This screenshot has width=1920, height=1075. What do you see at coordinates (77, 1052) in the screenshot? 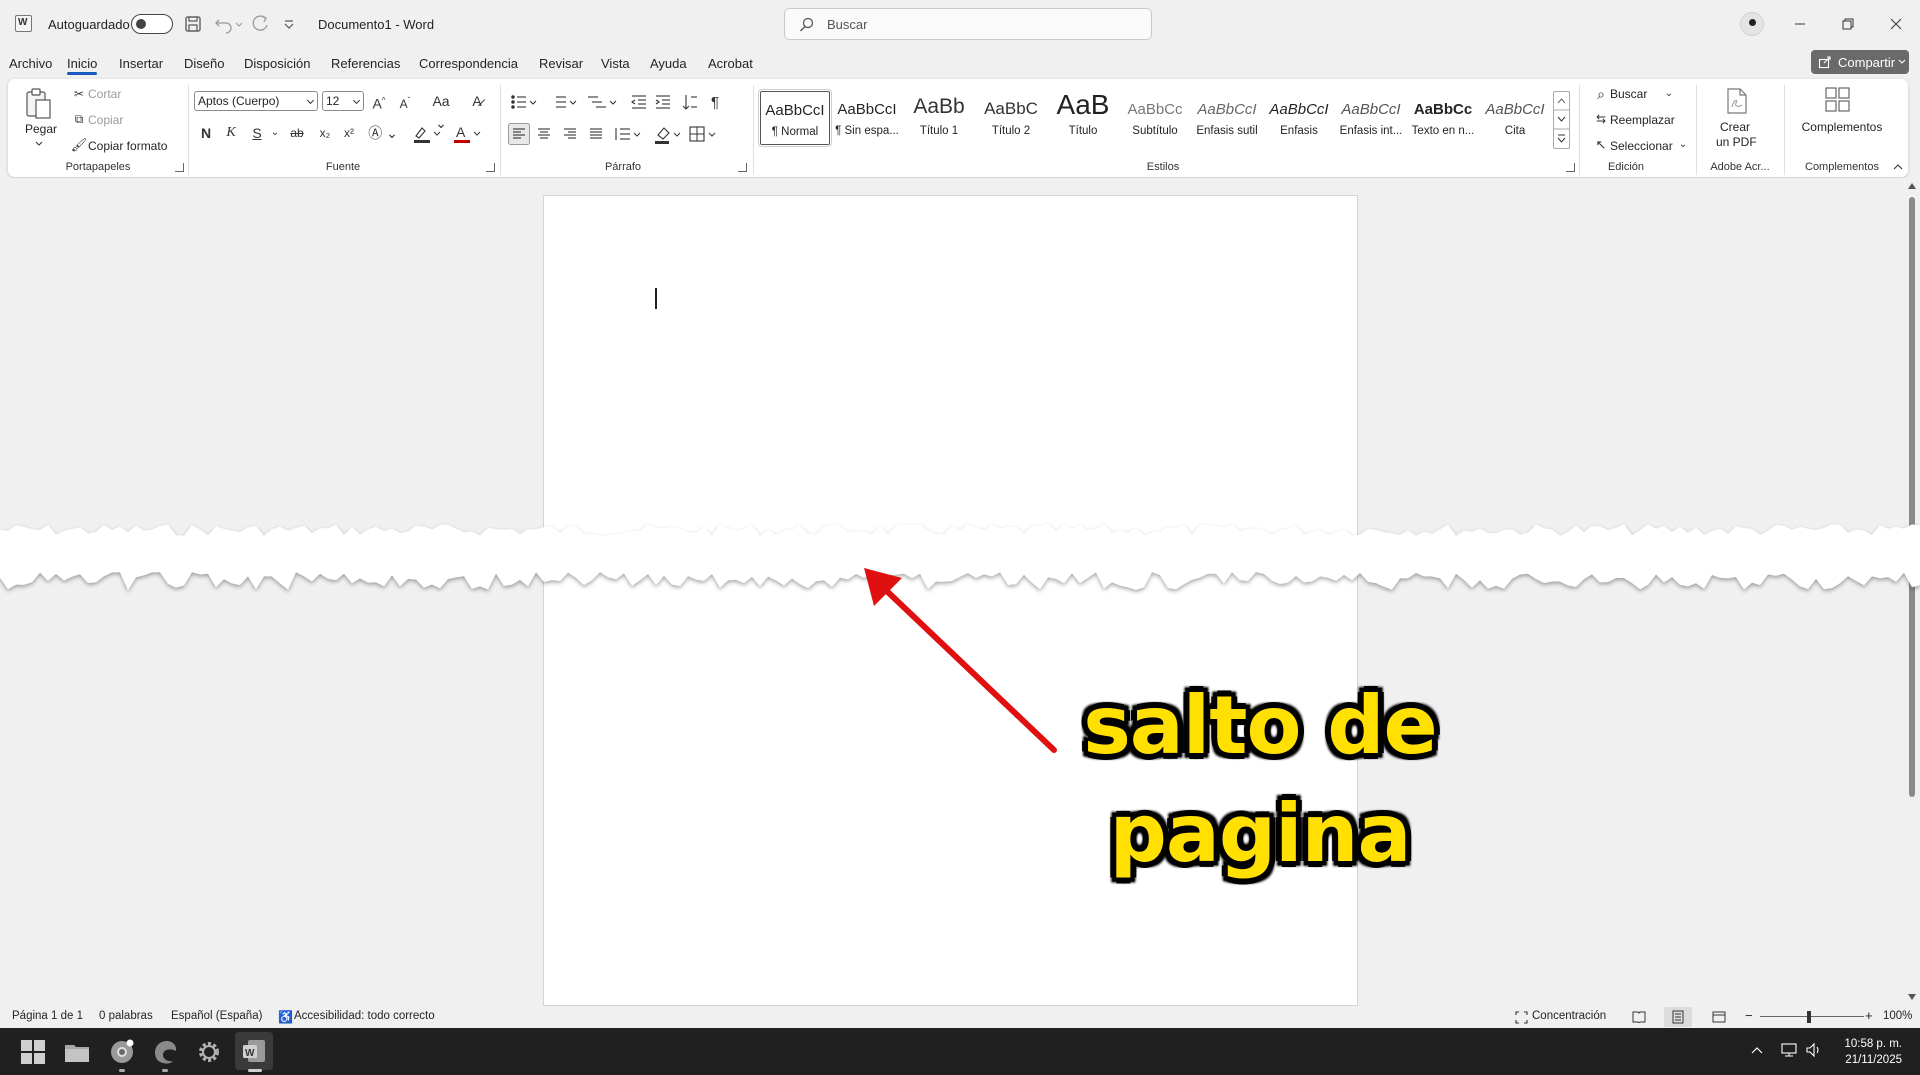
I see `file-explorer-icon` at bounding box center [77, 1052].